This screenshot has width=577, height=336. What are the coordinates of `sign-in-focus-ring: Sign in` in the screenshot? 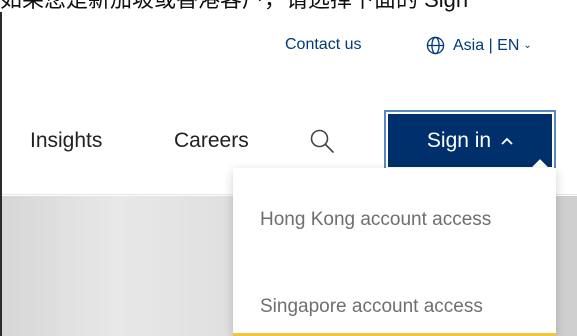 It's located at (470, 140).